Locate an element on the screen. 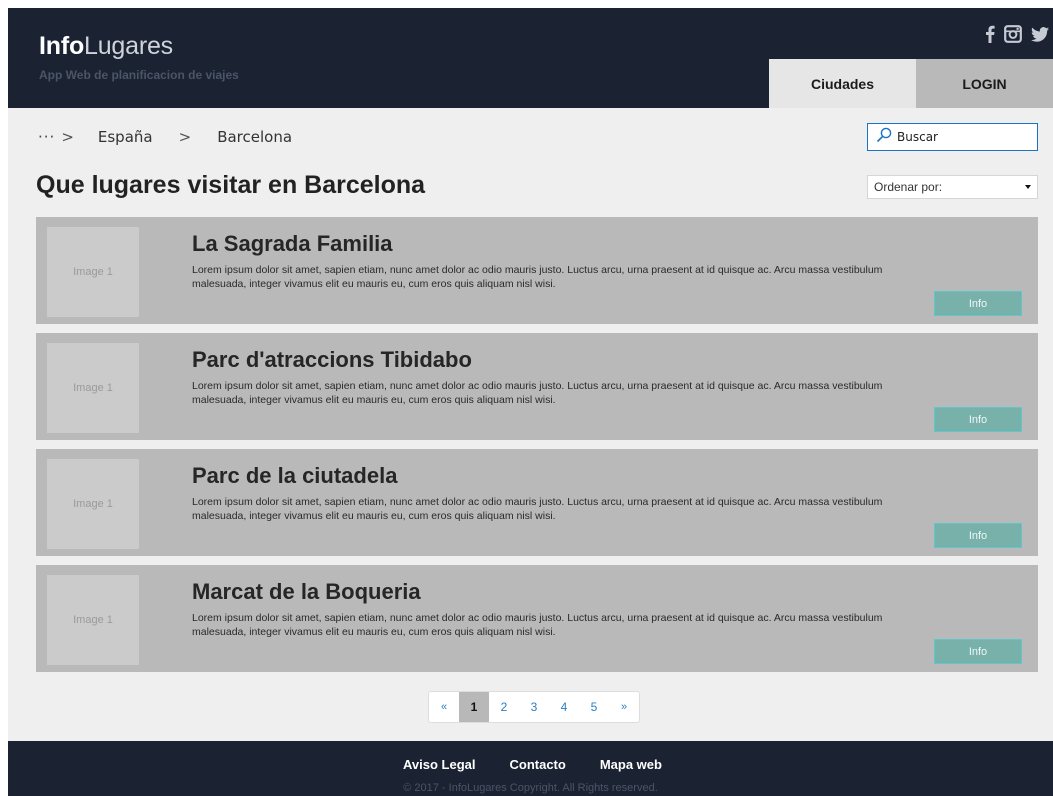 This screenshot has width=1053, height=796. page-button-4: 4 is located at coordinates (564, 707).